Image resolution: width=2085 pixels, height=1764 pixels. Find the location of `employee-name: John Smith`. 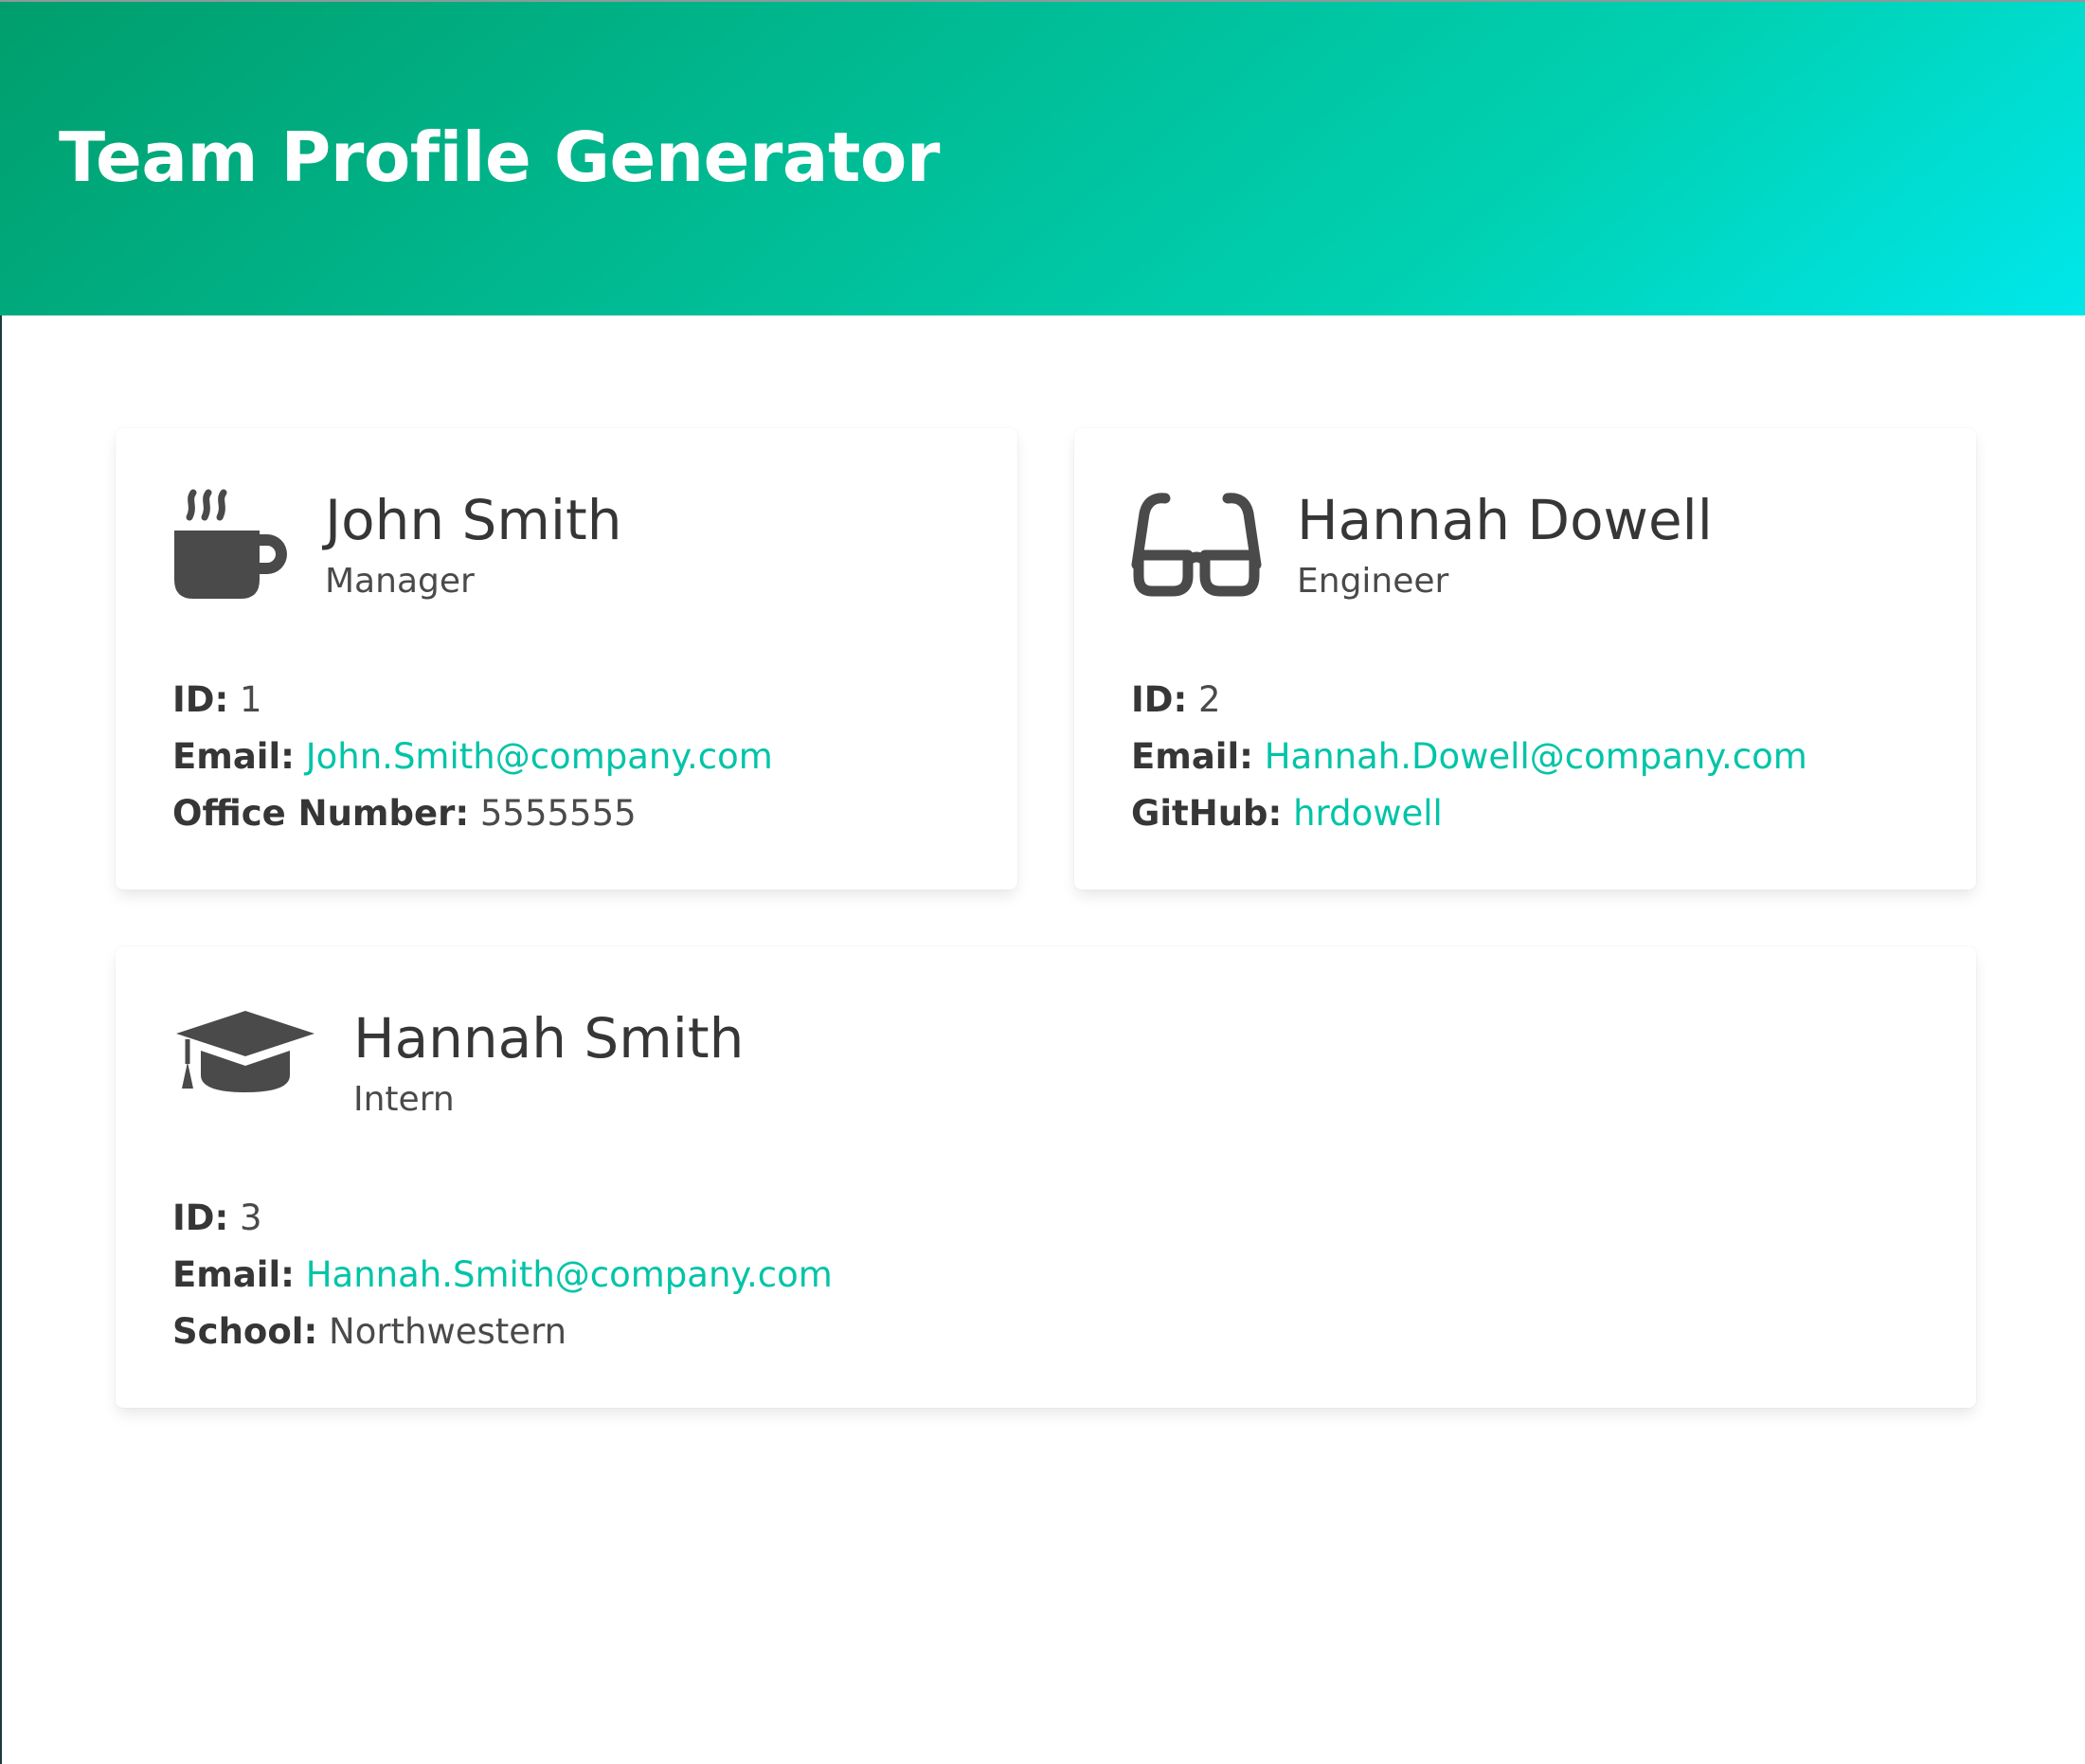

employee-name: John Smith is located at coordinates (473, 520).